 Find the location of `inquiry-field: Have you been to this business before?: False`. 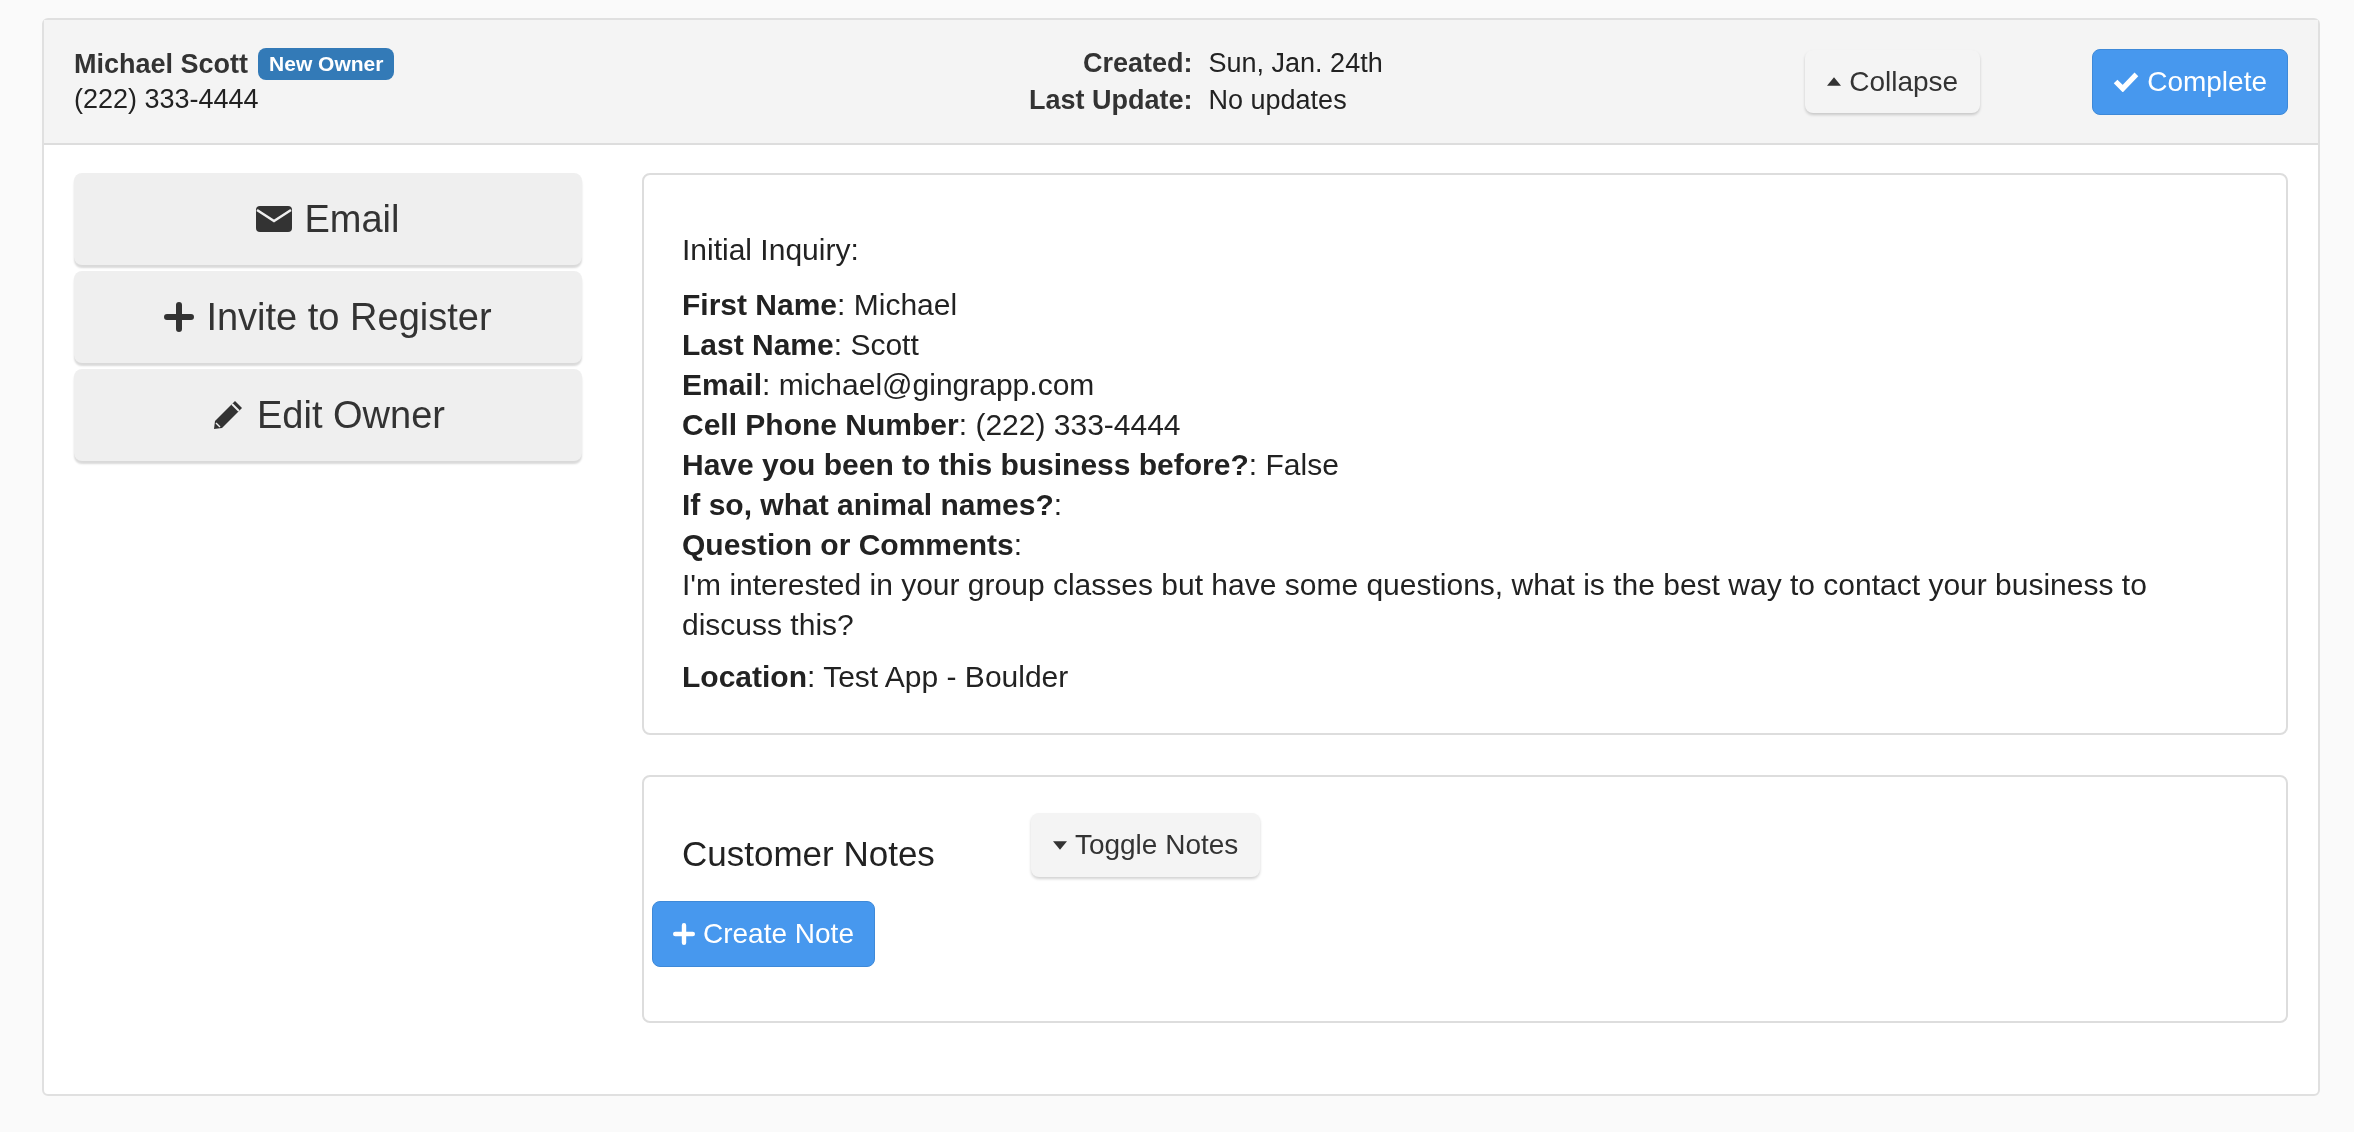

inquiry-field: Have you been to this business before?: False is located at coordinates (1465, 465).